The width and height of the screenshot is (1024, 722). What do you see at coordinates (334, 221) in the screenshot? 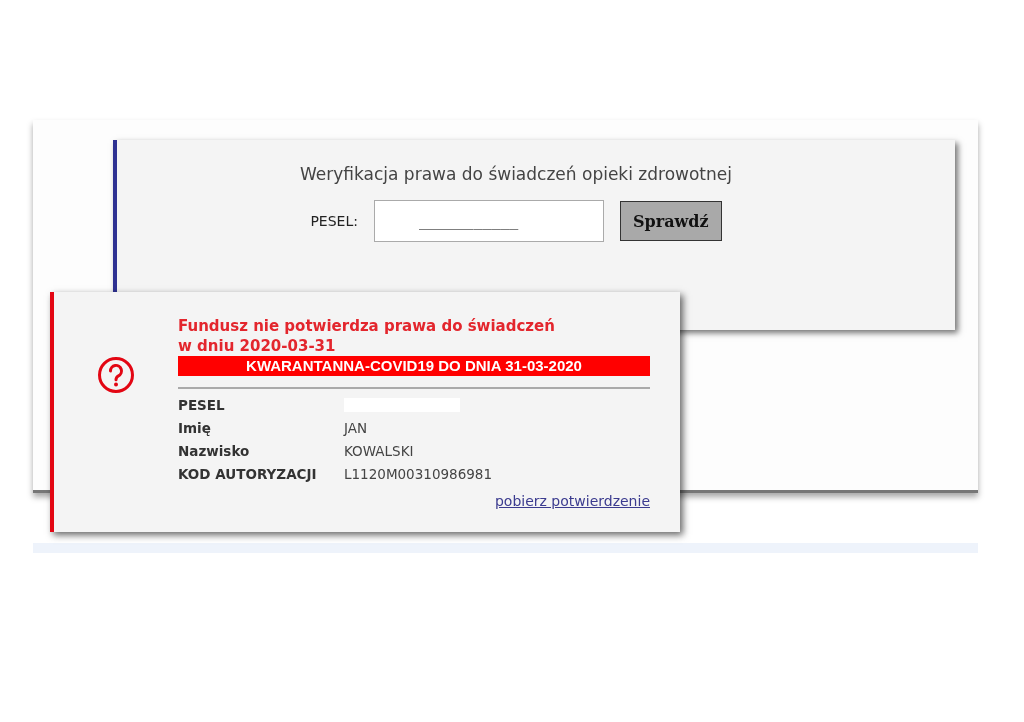
I see `pesel-label: PESEL:` at bounding box center [334, 221].